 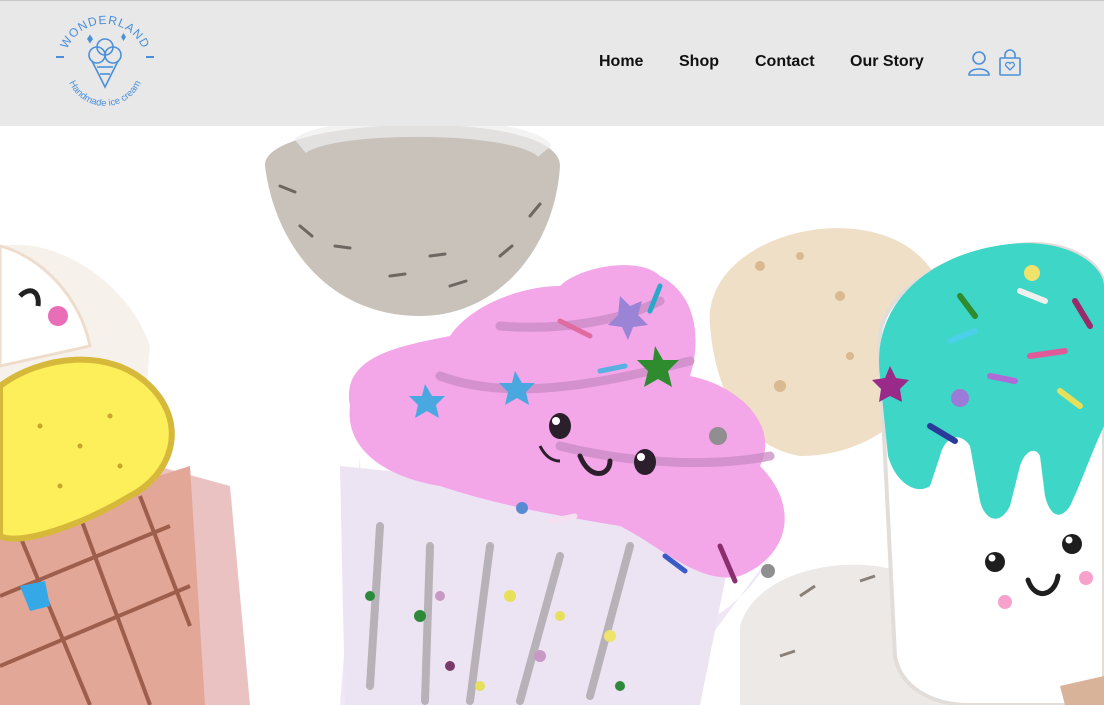 What do you see at coordinates (979, 63) in the screenshot?
I see `user-icon` at bounding box center [979, 63].